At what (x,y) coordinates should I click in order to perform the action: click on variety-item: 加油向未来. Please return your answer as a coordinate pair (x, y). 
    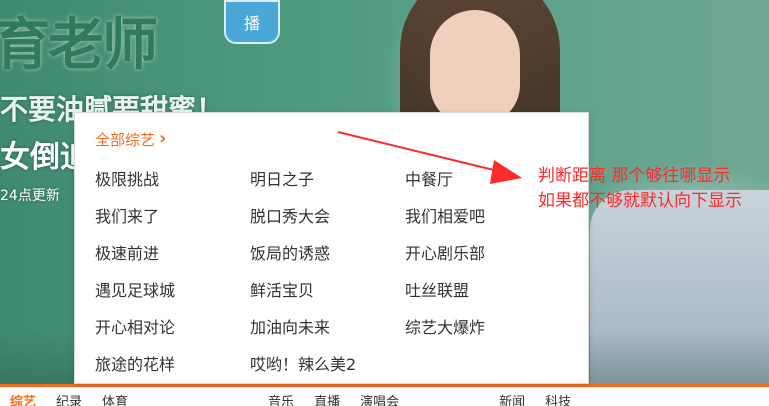
    Looking at the image, I should click on (327, 332).